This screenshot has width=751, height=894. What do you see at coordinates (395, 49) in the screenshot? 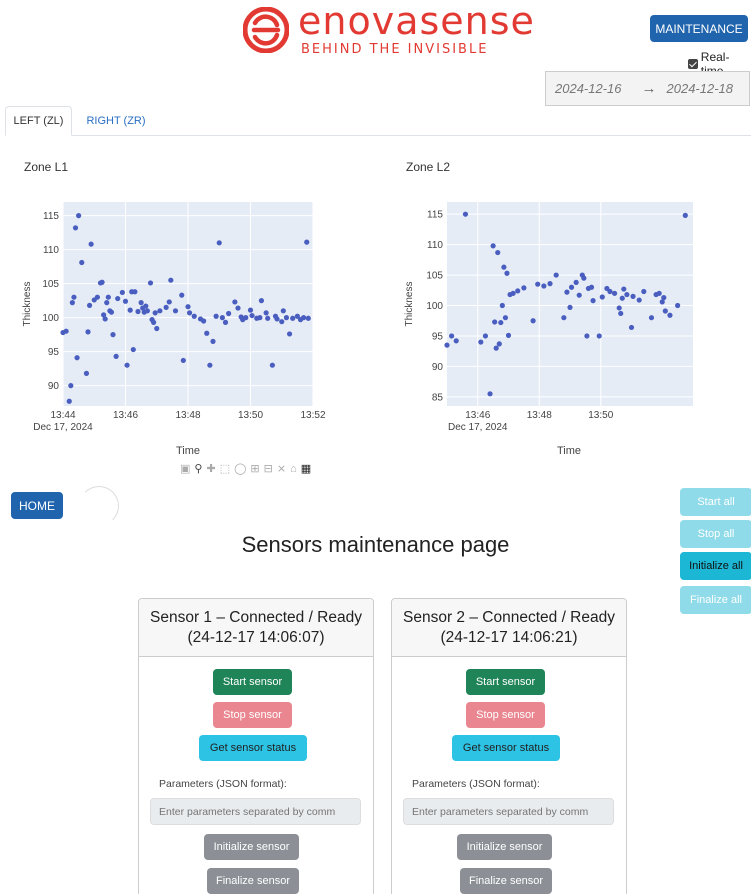
I see `brand-tagline: BEHIND THE INVISIBLE` at bounding box center [395, 49].